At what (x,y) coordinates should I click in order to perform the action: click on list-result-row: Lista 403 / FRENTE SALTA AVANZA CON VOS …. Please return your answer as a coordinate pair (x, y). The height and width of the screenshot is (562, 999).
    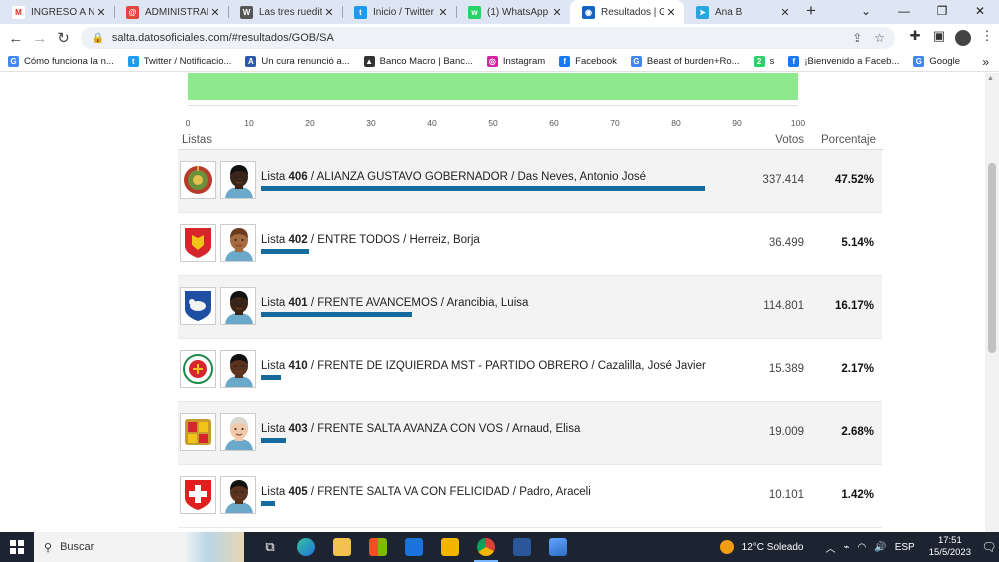
    Looking at the image, I should click on (530, 433).